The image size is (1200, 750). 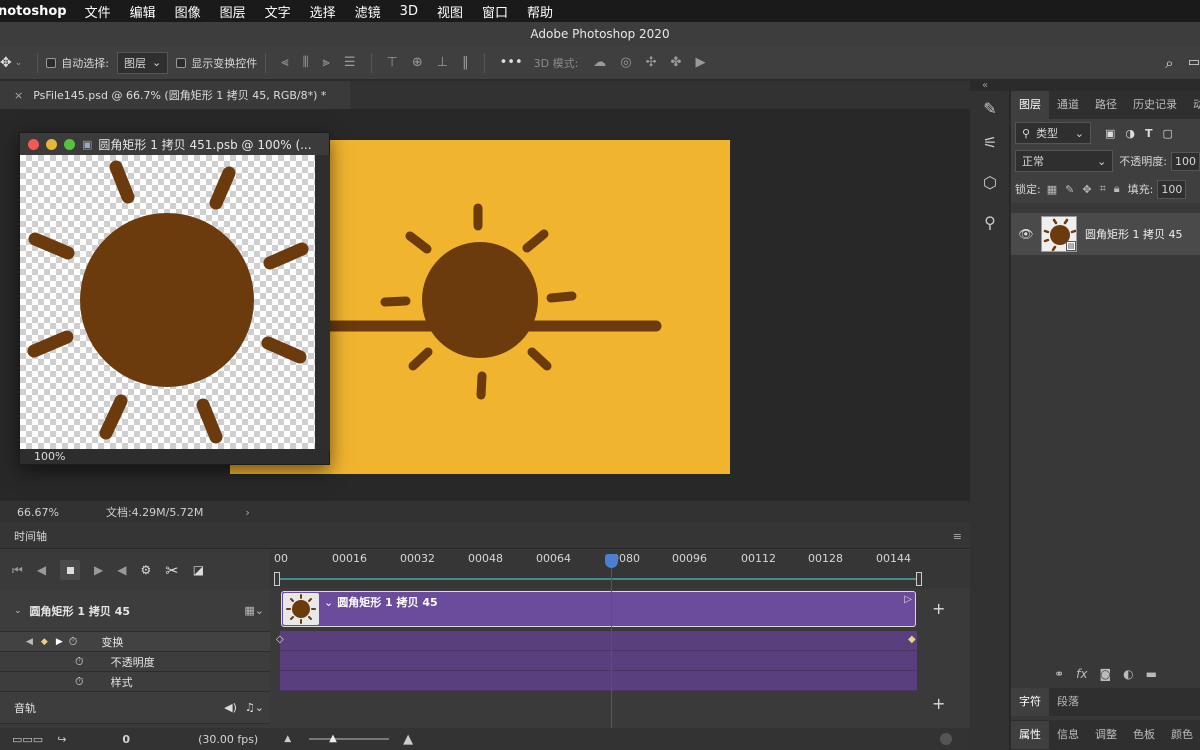 I want to click on tab-paragraph: 段落, so click(x=1068, y=702).